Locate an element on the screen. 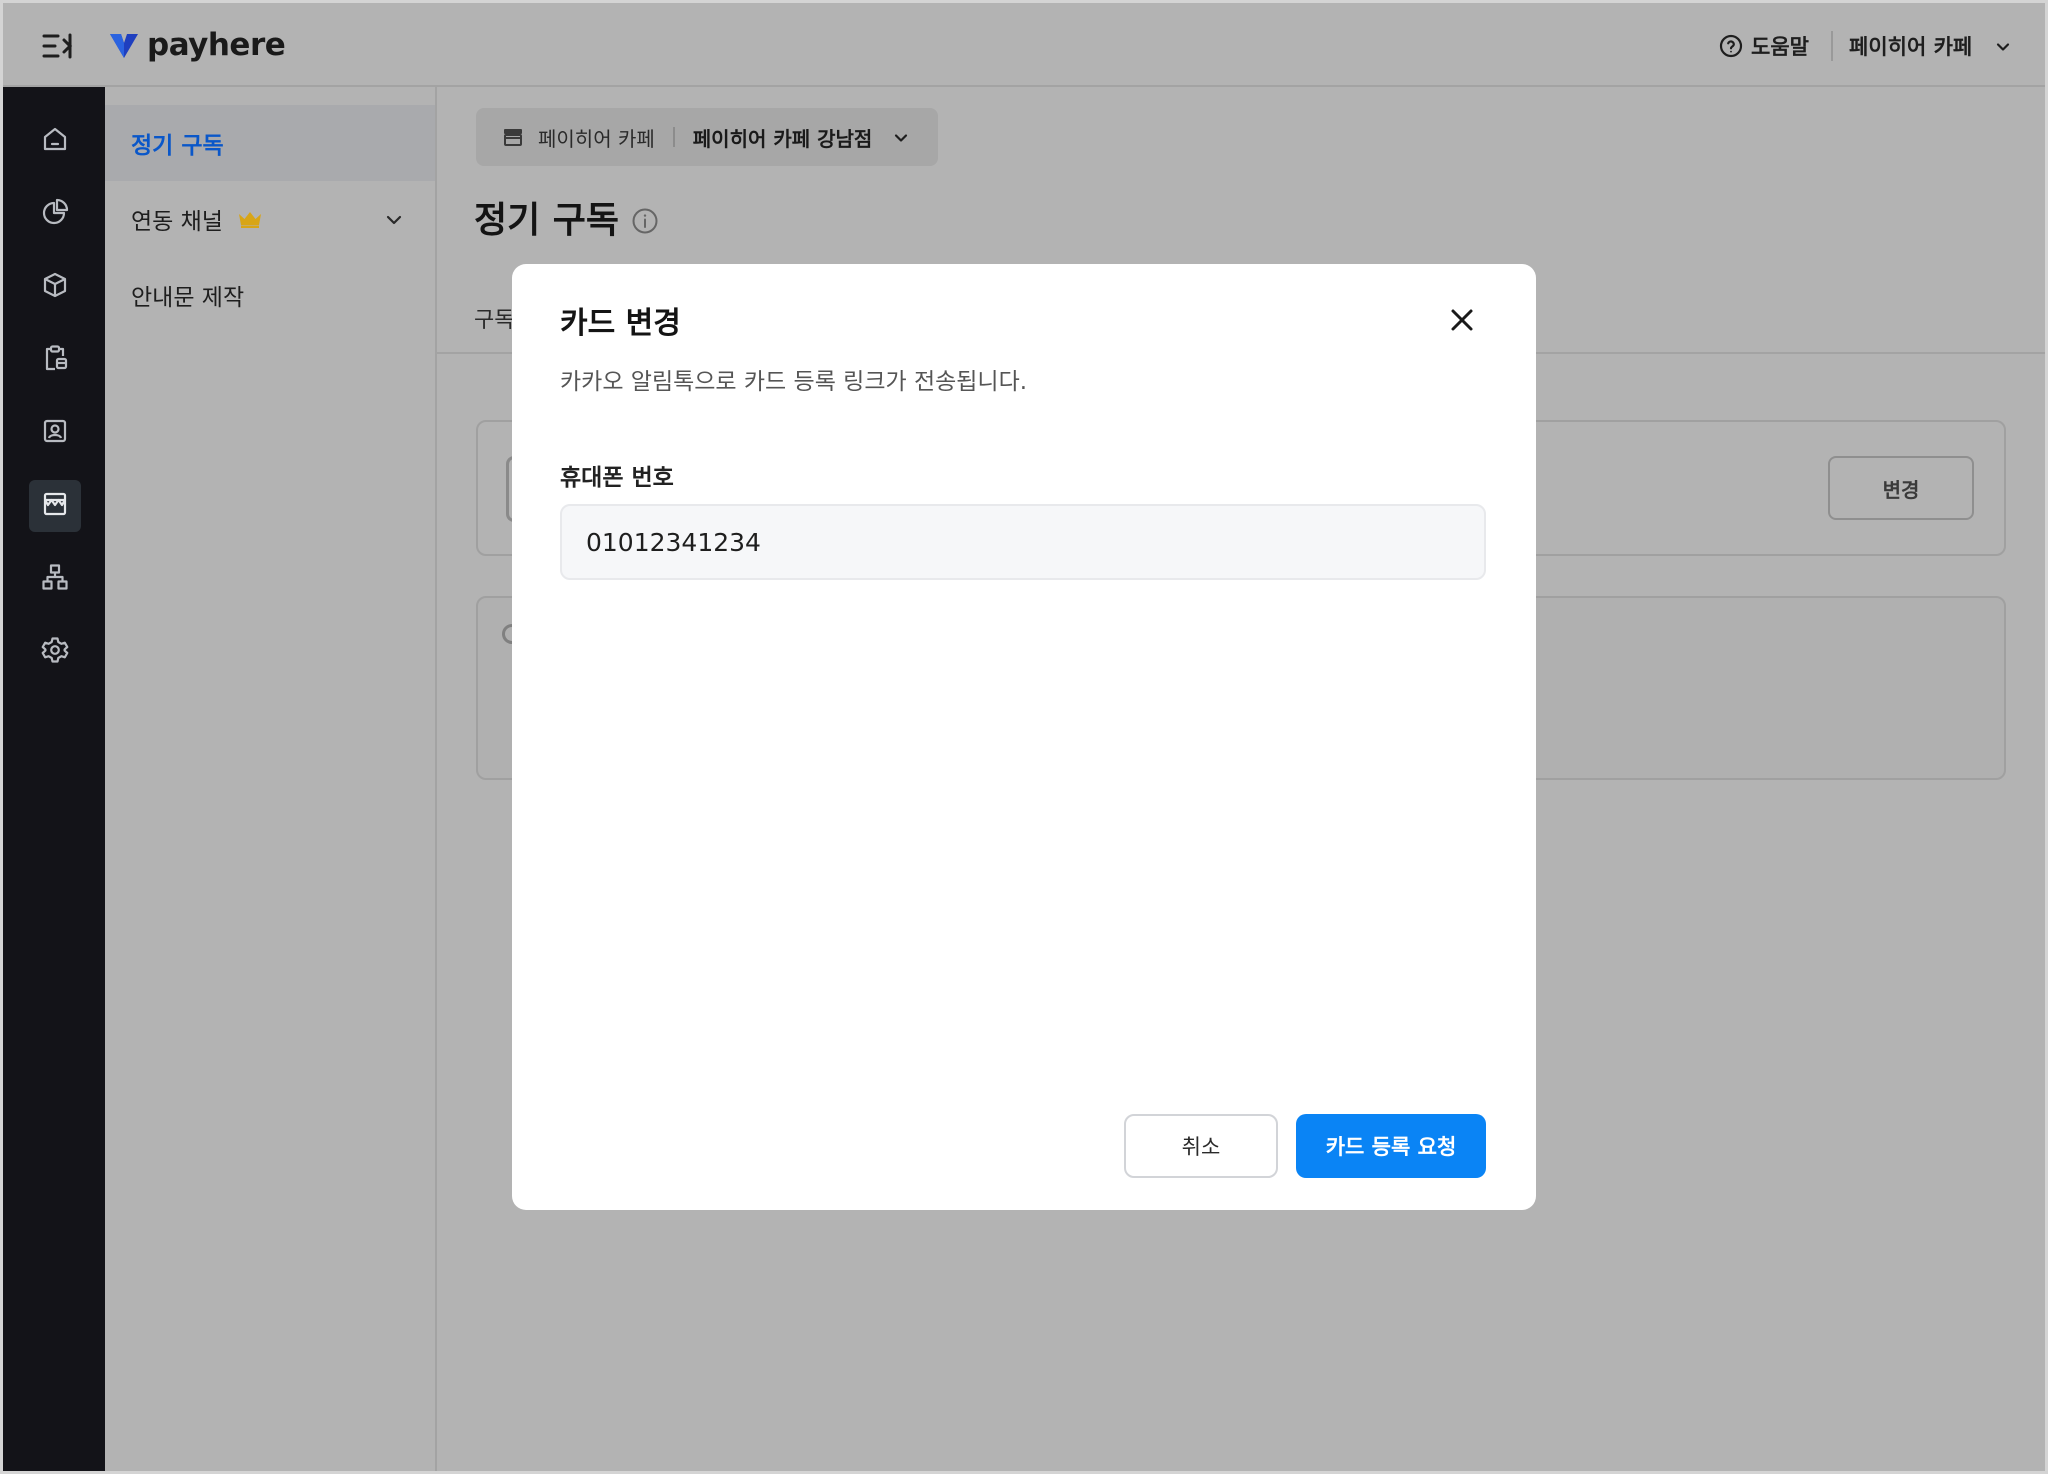  gear-icon is located at coordinates (55, 652).